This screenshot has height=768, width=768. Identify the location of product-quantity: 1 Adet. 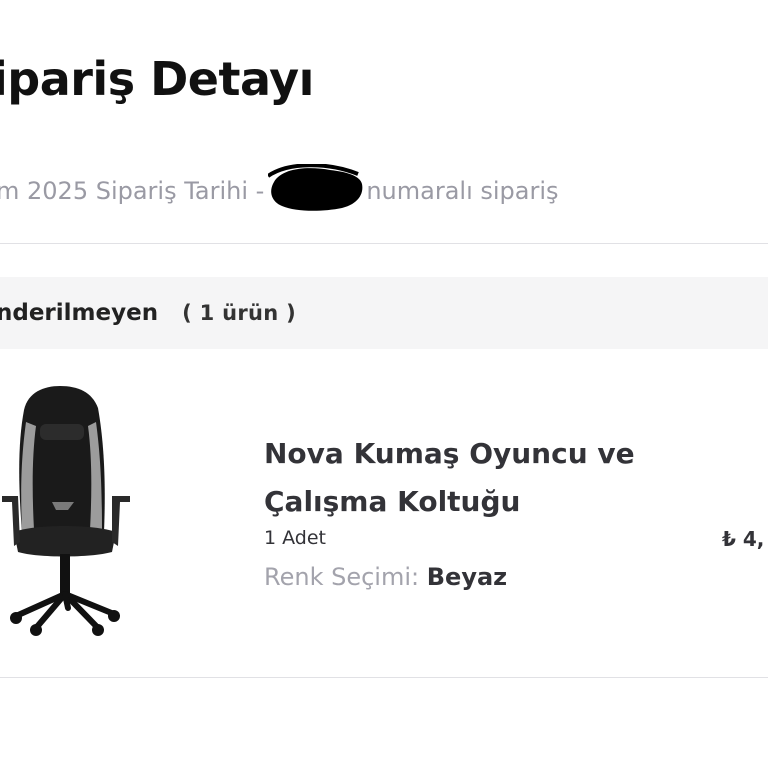
(295, 538).